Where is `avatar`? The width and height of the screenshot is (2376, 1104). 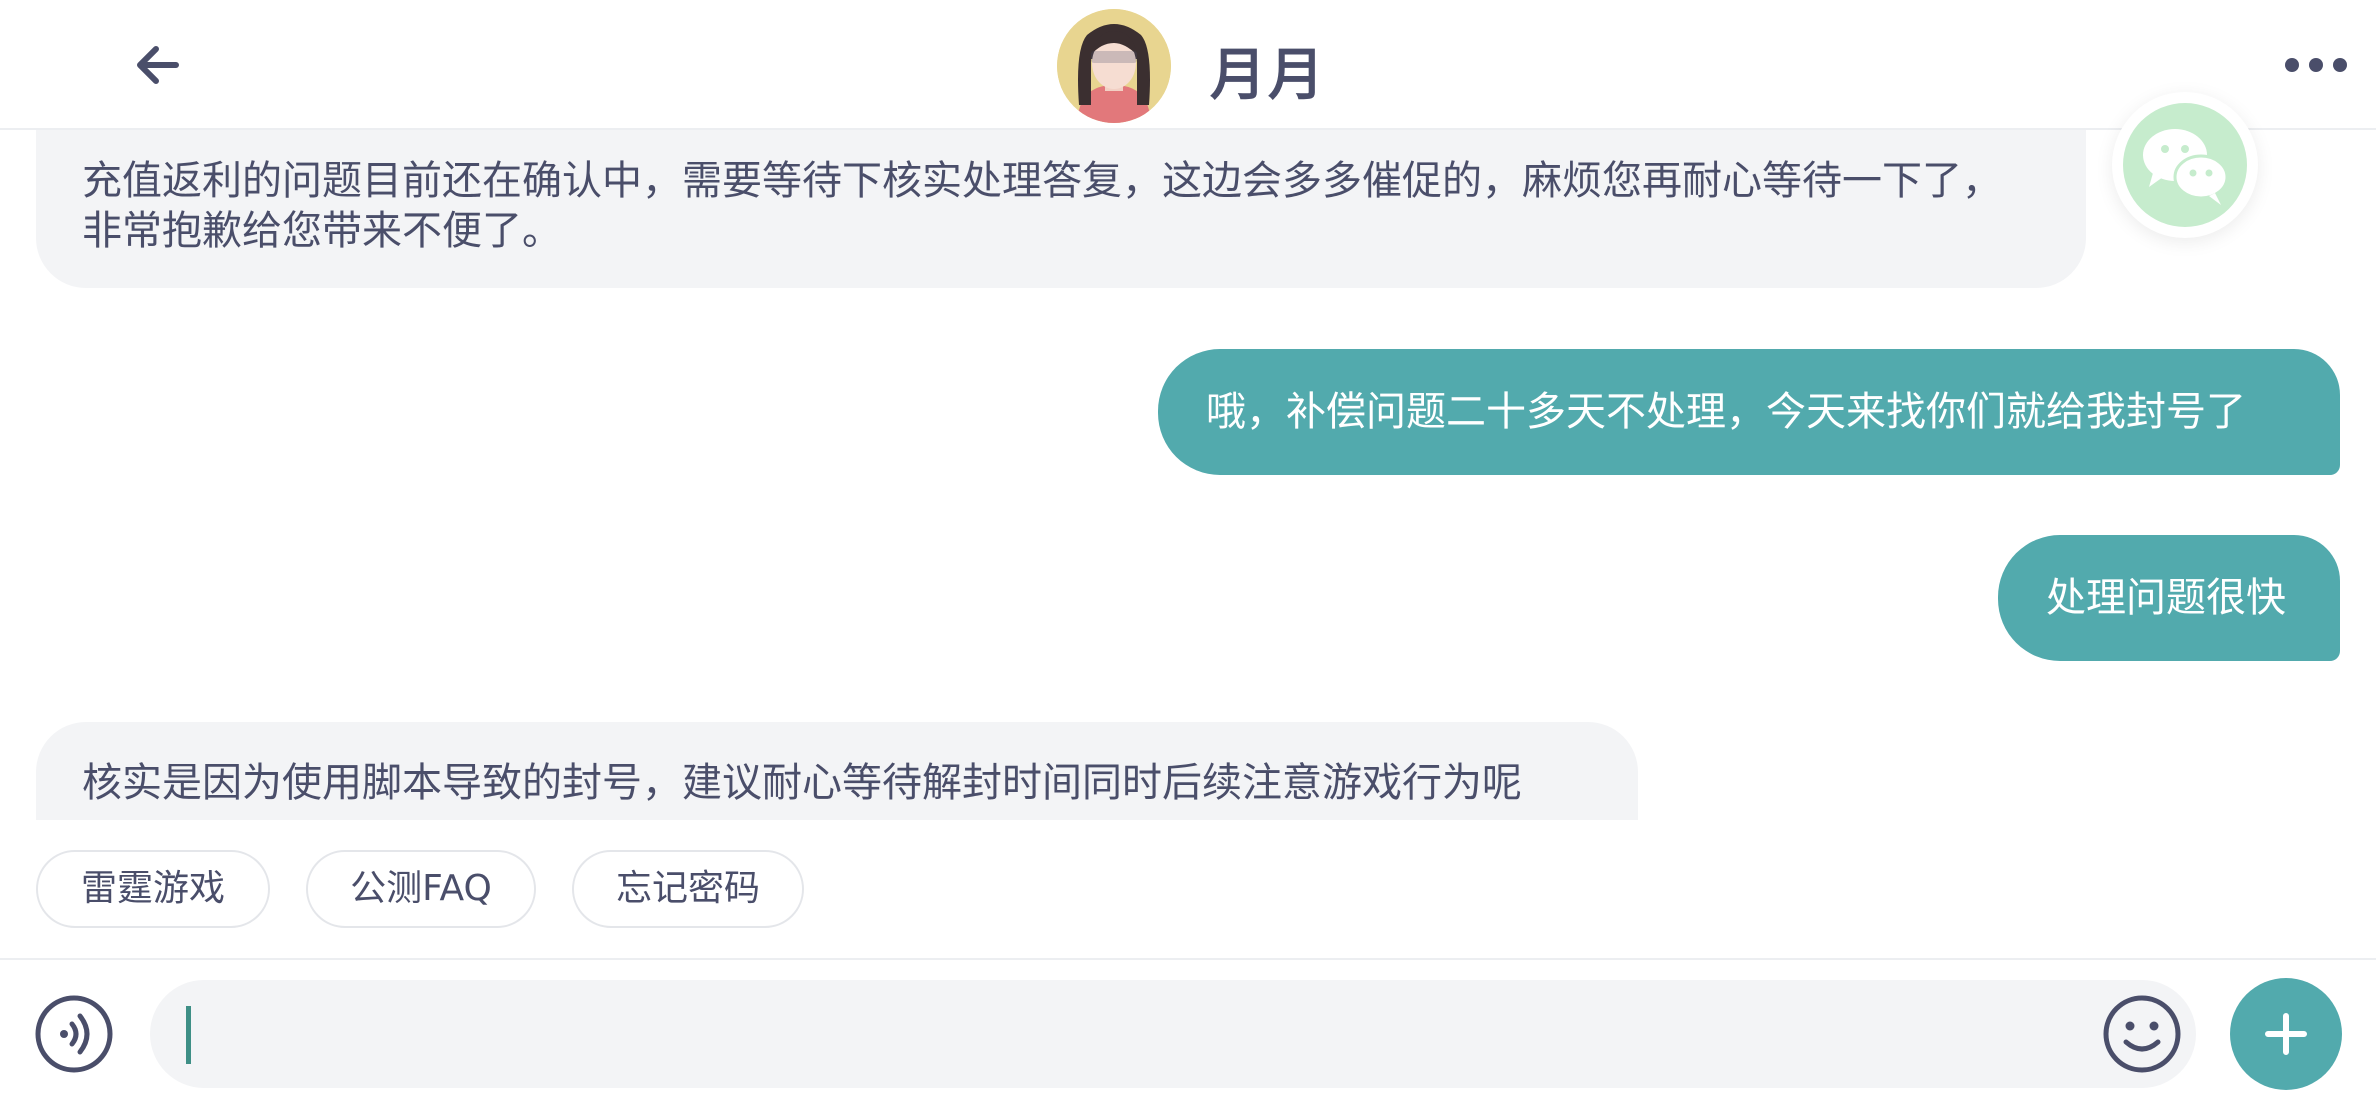
avatar is located at coordinates (1114, 66).